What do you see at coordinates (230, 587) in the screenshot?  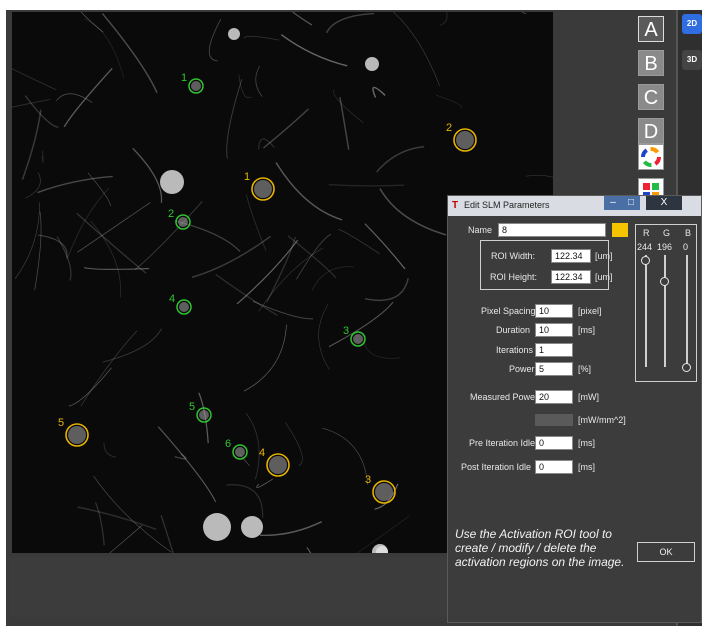 I see `bottom-panel` at bounding box center [230, 587].